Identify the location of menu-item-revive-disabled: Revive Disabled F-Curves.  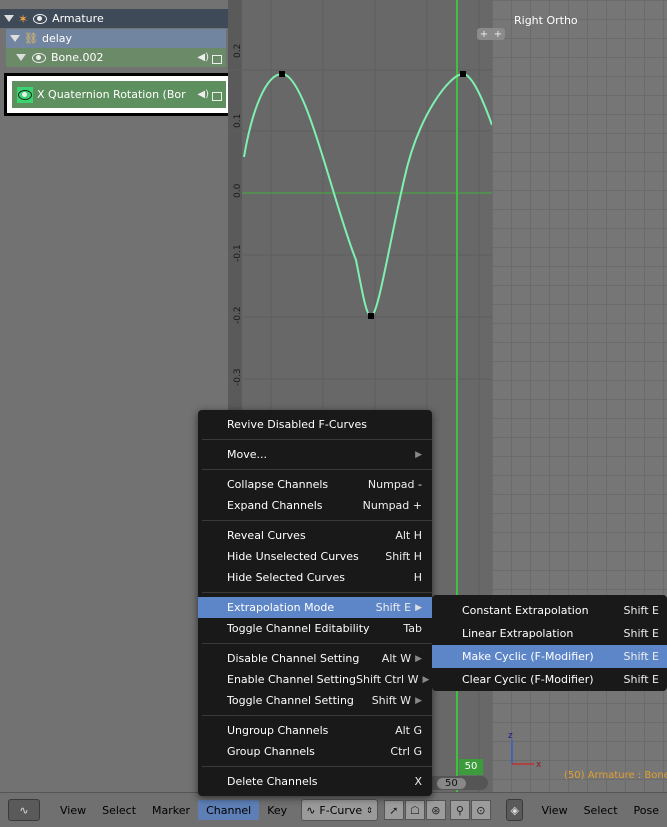
(315, 424).